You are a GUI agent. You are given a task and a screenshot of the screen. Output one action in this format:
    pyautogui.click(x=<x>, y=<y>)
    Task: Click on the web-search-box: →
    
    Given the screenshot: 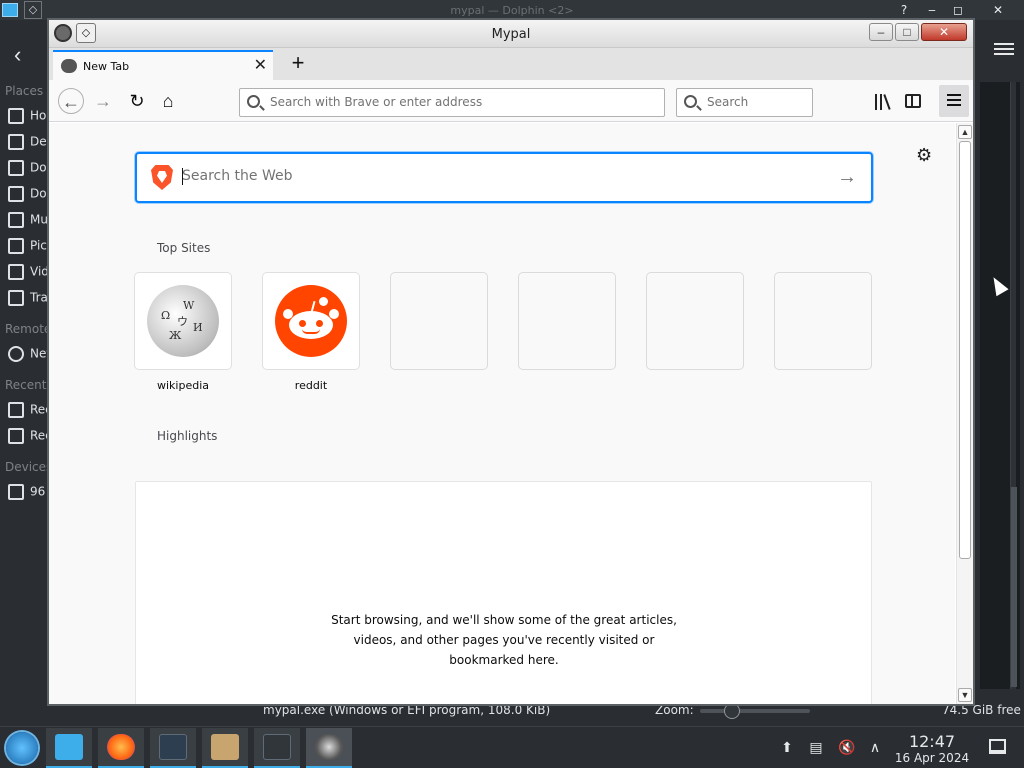 What is the action you would take?
    pyautogui.click(x=504, y=177)
    